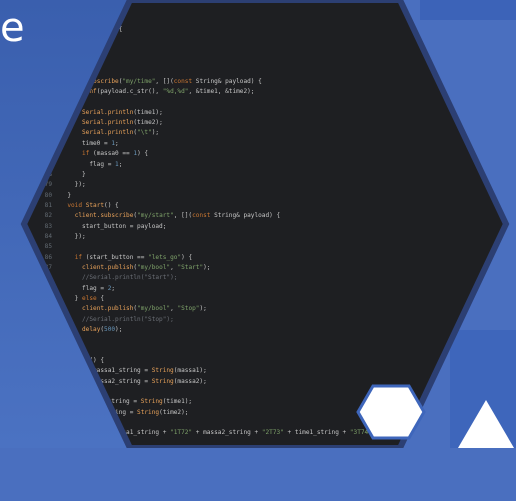  What do you see at coordinates (104, 216) in the screenshot?
I see `code-token: client.subscribe` at bounding box center [104, 216].